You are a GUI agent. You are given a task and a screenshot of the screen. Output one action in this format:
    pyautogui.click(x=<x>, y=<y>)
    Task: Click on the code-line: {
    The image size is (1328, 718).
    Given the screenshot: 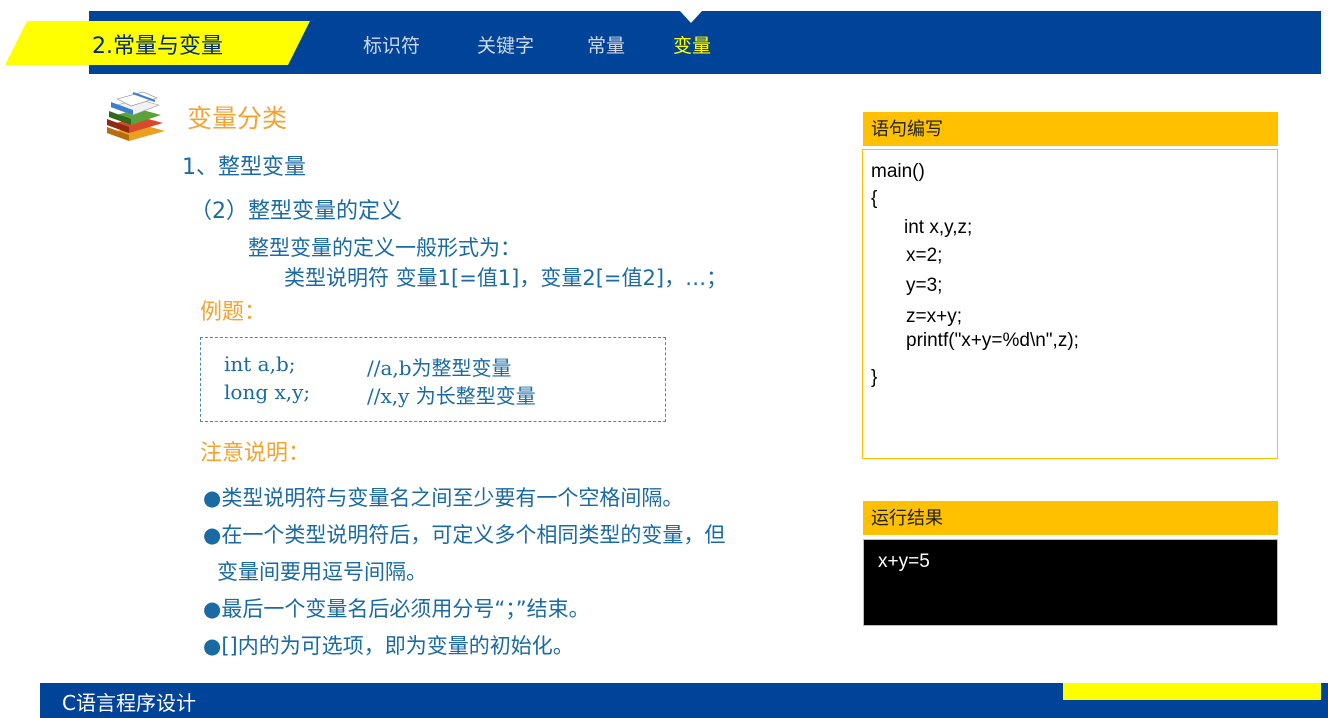 What is the action you would take?
    pyautogui.click(x=874, y=198)
    